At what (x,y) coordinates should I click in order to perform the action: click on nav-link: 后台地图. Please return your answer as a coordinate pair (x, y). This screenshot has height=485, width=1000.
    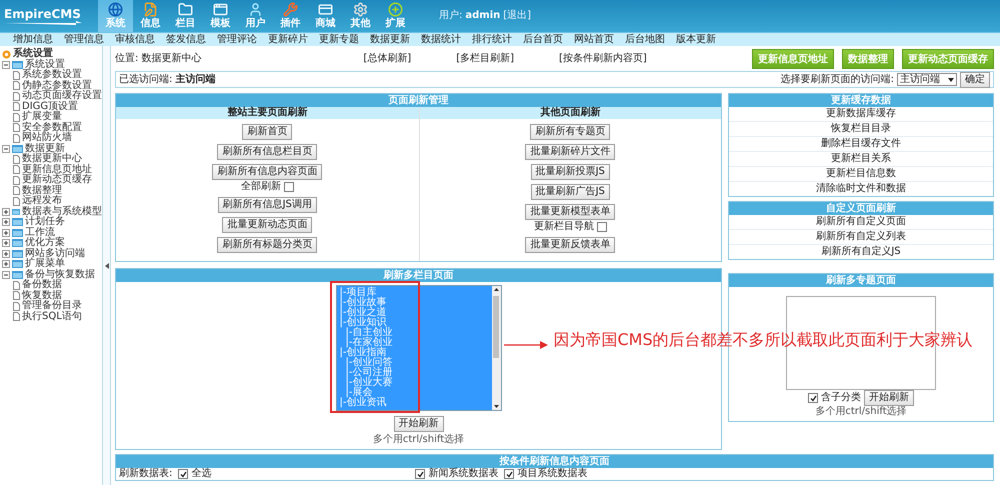
    Looking at the image, I should click on (645, 40).